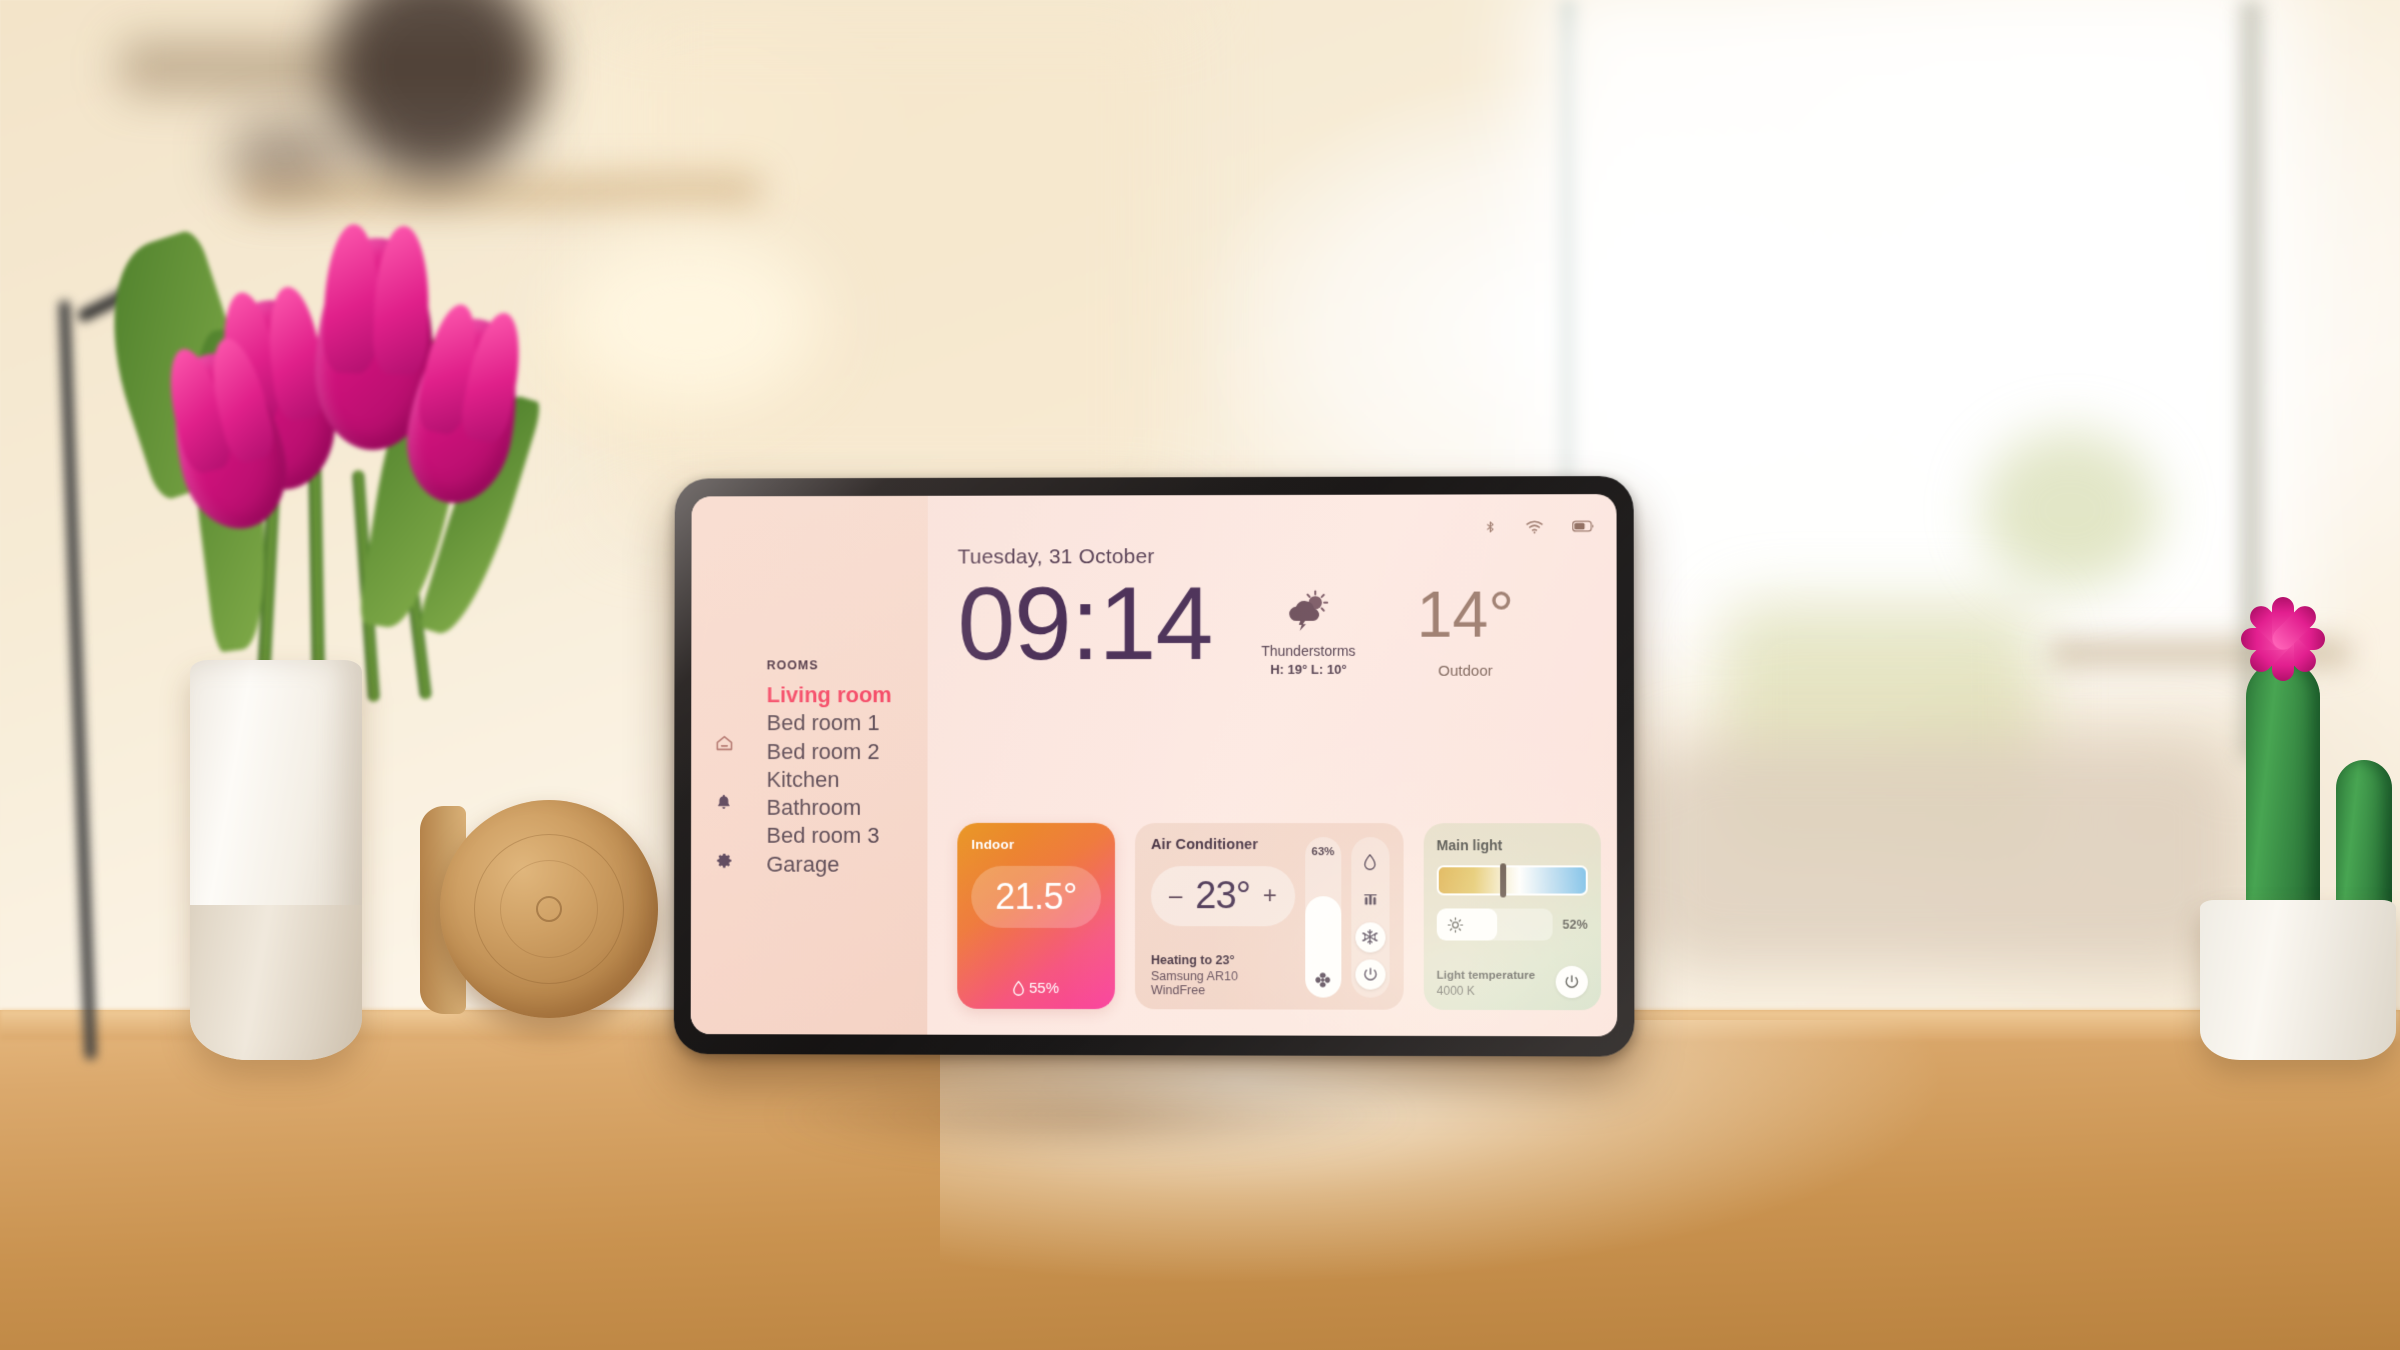  What do you see at coordinates (828, 779) in the screenshot?
I see `sidebar-item-kitchen: Kitchen` at bounding box center [828, 779].